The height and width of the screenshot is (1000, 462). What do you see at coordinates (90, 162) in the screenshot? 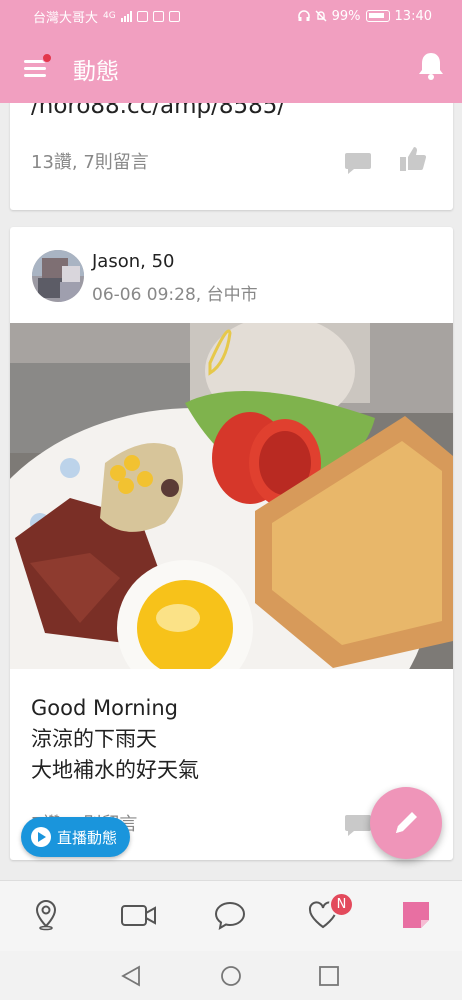
I see `post-stats: 13讚, 7則留言` at bounding box center [90, 162].